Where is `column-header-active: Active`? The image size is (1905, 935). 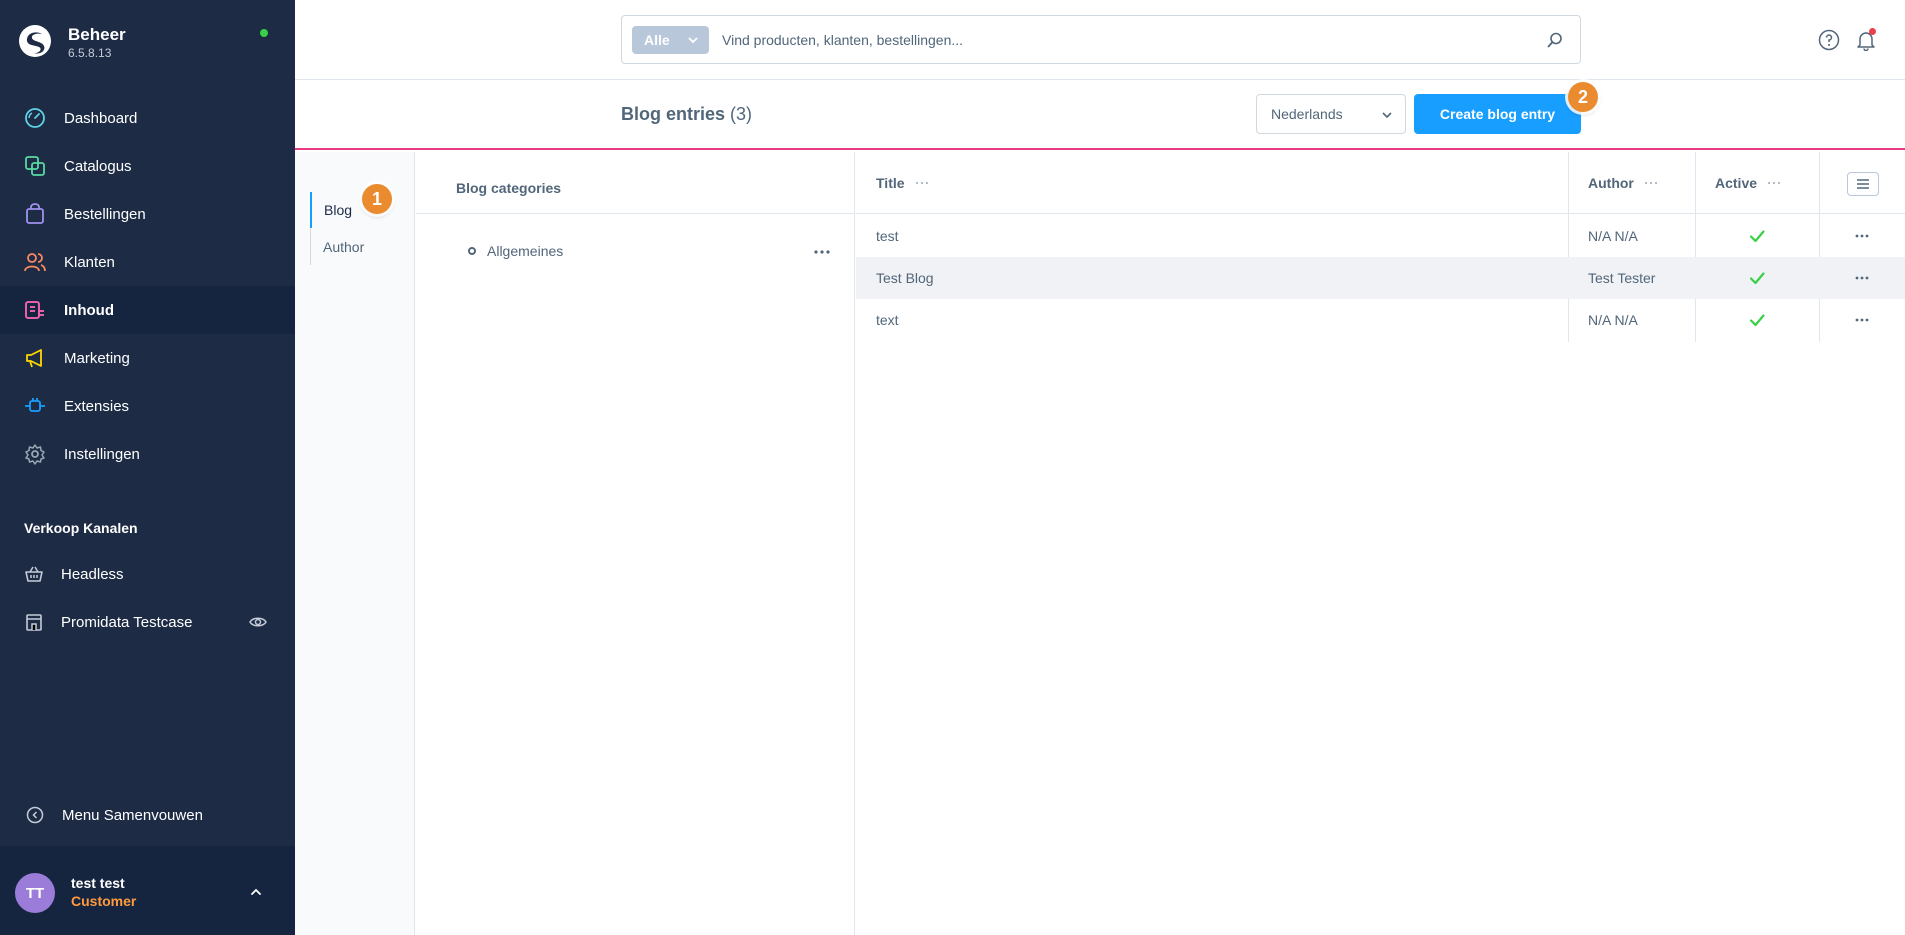 column-header-active: Active is located at coordinates (1748, 183).